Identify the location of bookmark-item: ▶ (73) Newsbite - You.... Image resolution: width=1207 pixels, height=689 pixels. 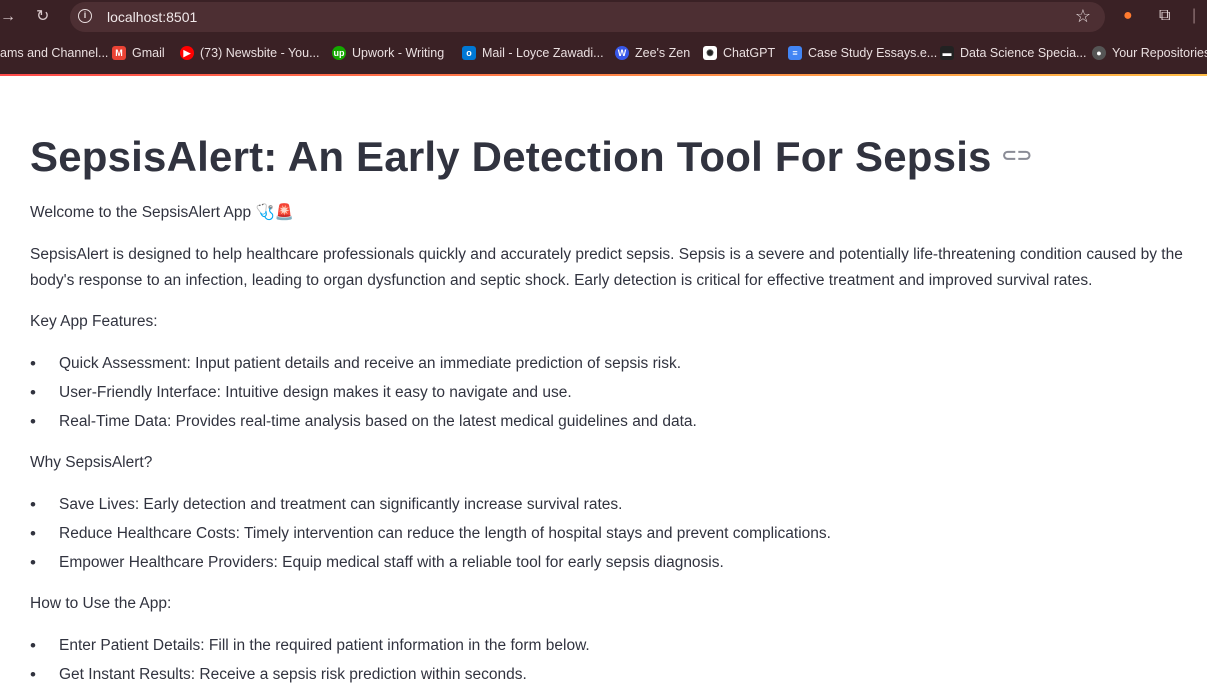
(250, 53).